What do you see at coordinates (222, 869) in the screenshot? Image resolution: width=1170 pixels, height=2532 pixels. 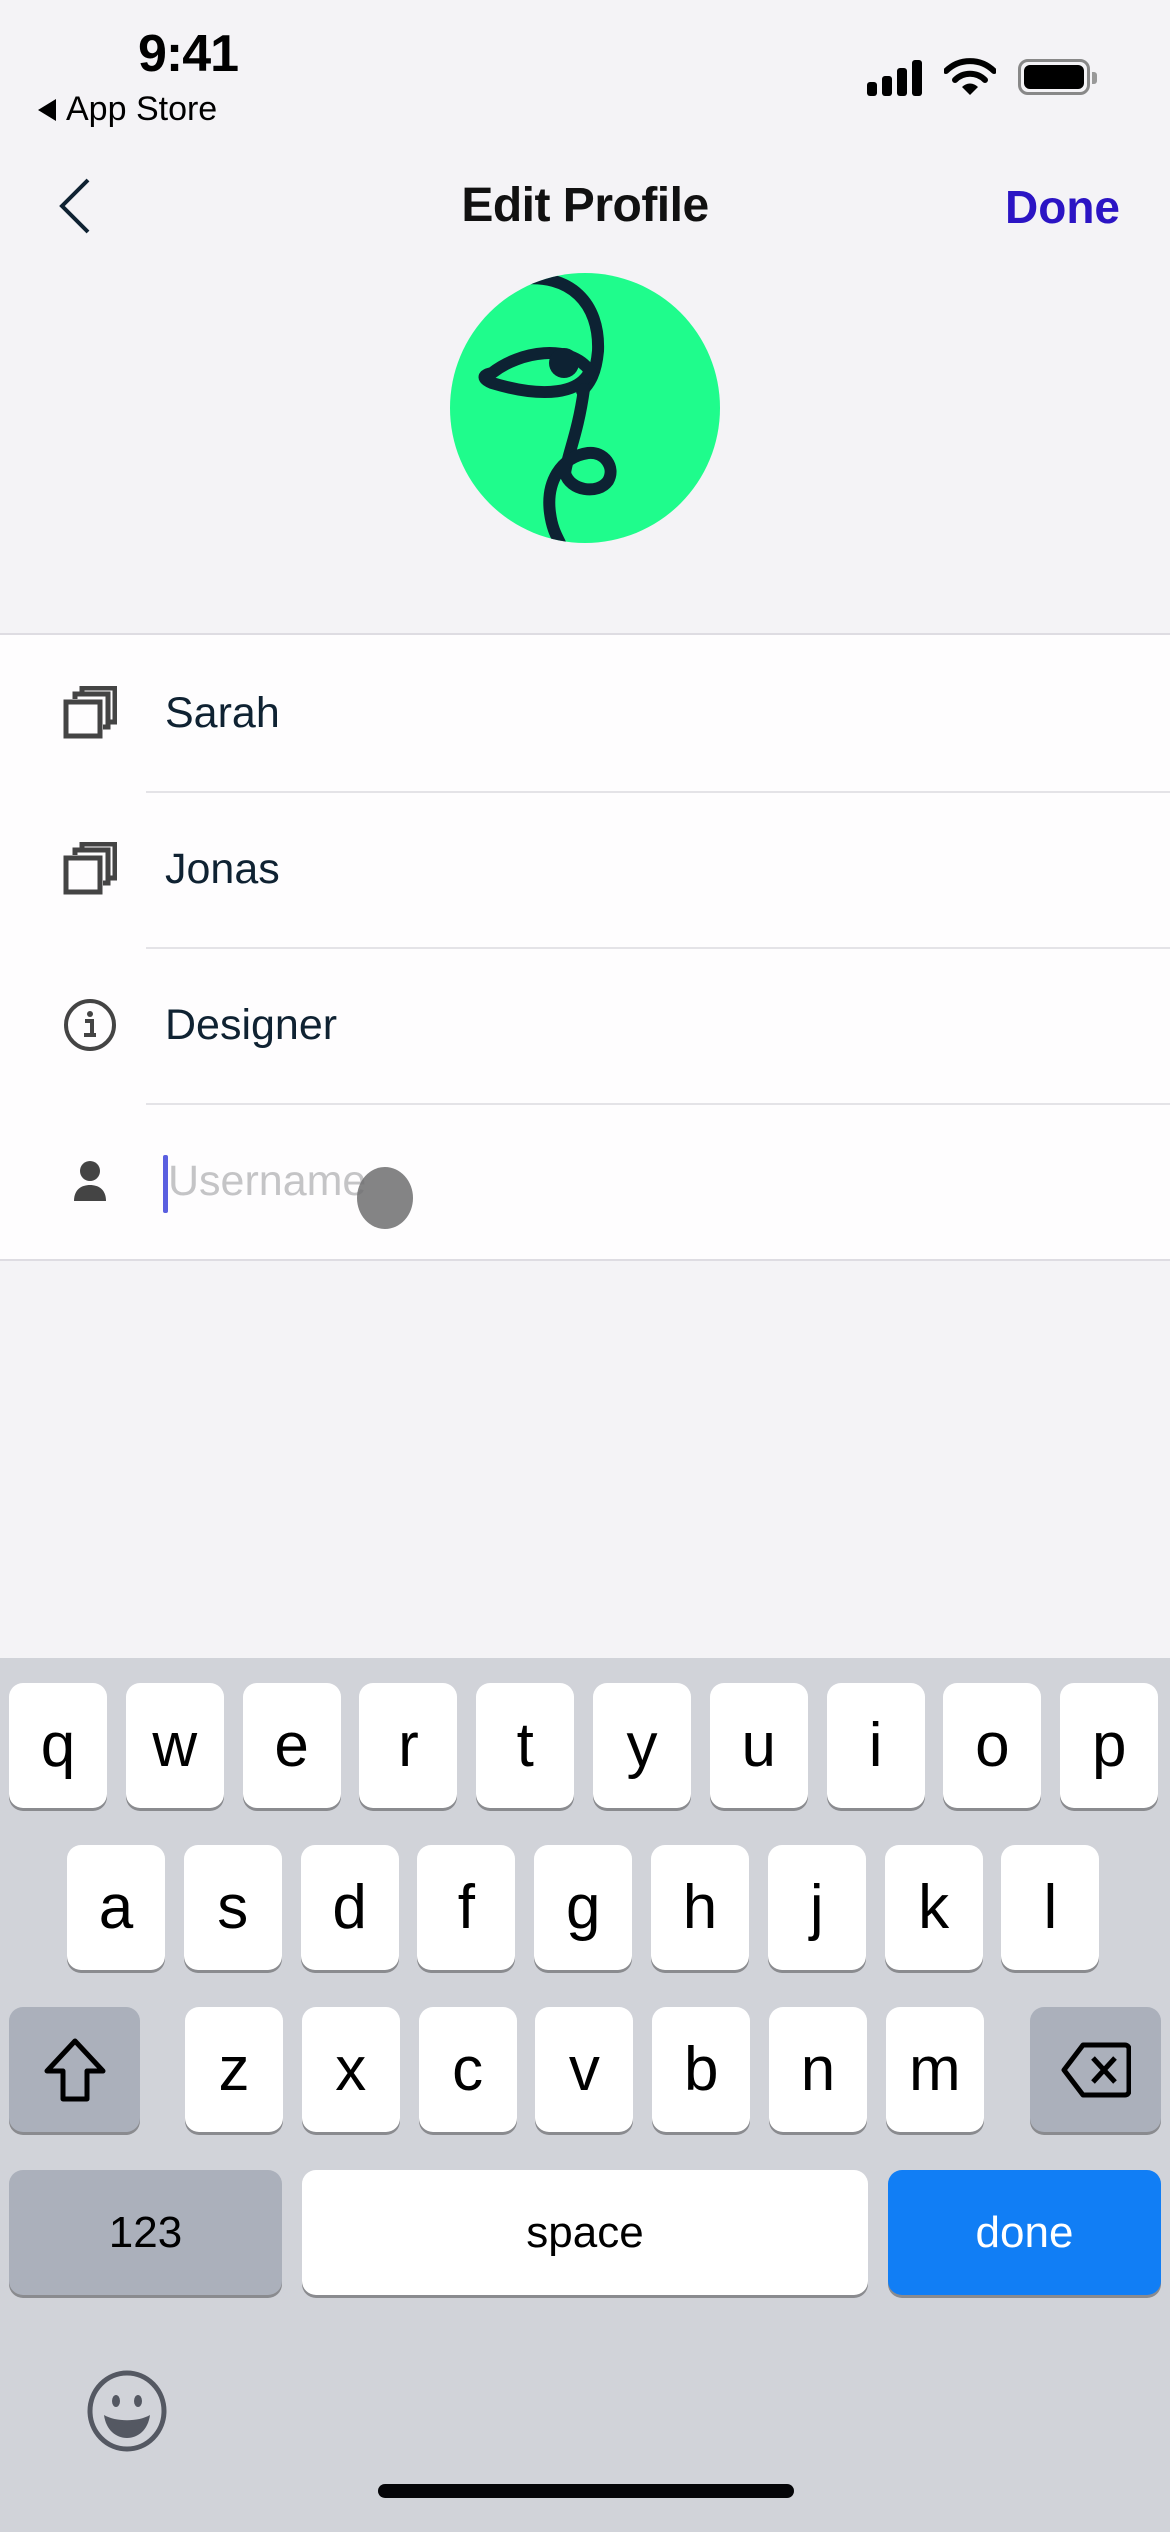 I see `last-name-value: Jonas` at bounding box center [222, 869].